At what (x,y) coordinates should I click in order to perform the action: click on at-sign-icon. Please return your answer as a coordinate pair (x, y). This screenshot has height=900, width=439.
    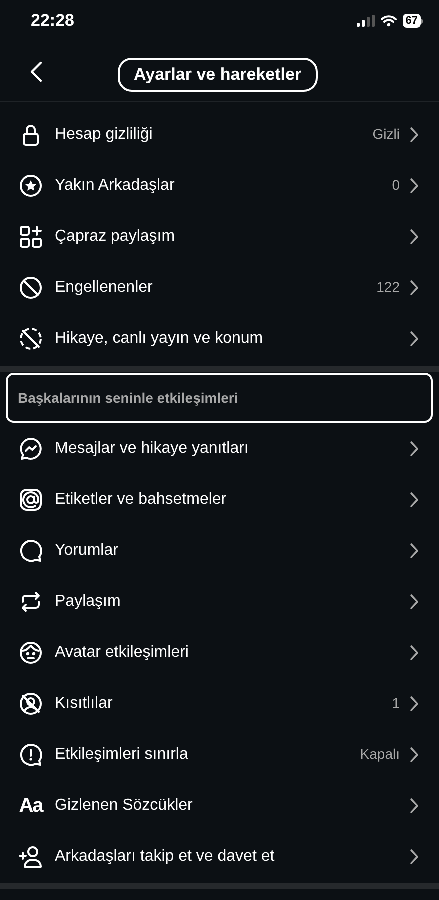
    Looking at the image, I should click on (31, 500).